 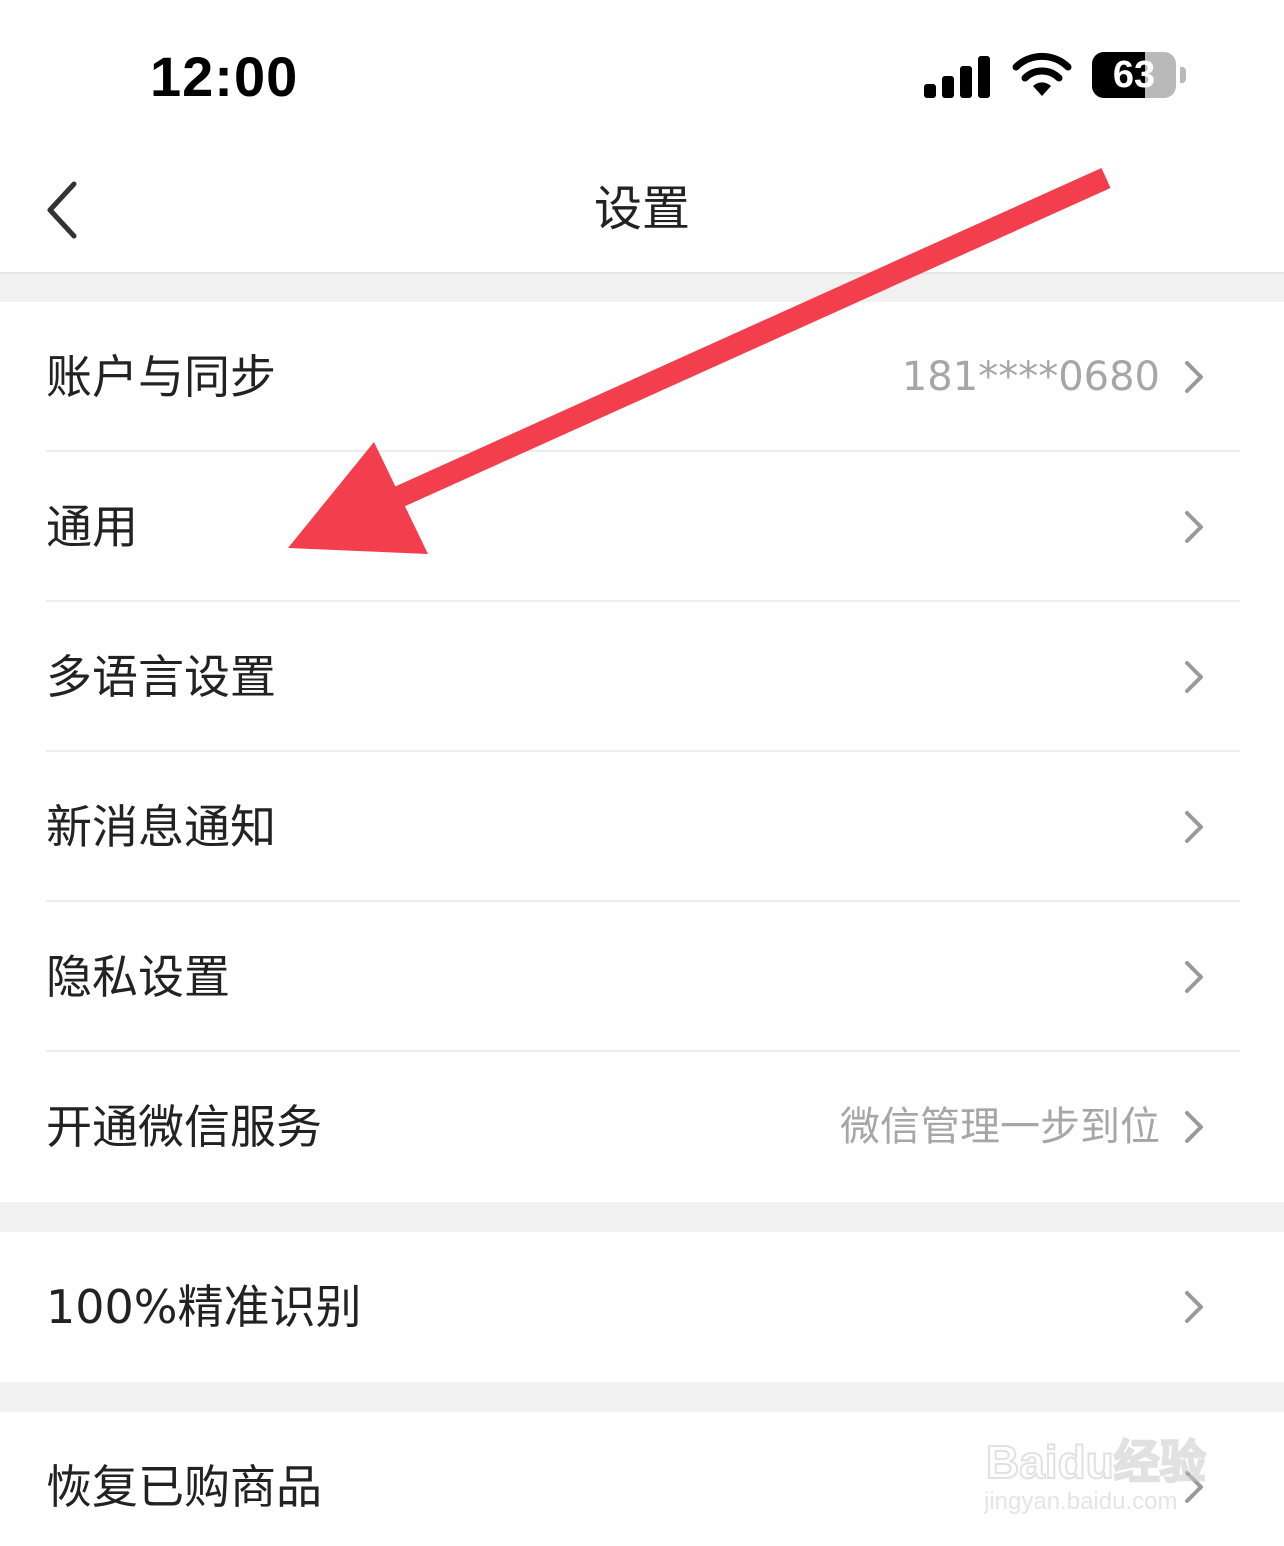 What do you see at coordinates (1096, 1462) in the screenshot?
I see `watermark-brand: Baidu经验` at bounding box center [1096, 1462].